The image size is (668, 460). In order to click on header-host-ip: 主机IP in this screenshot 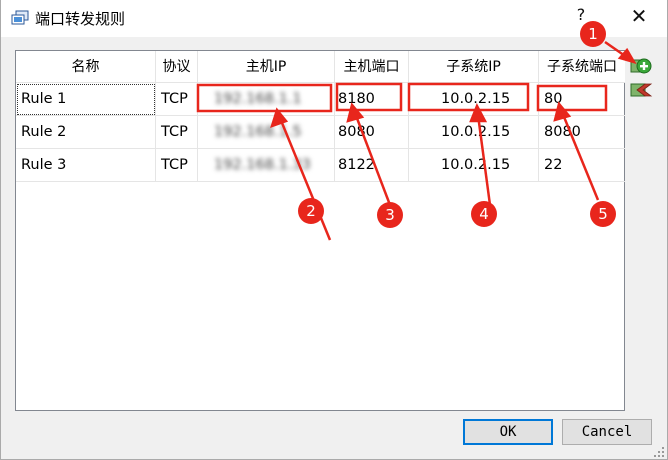, I will do `click(266, 67)`.